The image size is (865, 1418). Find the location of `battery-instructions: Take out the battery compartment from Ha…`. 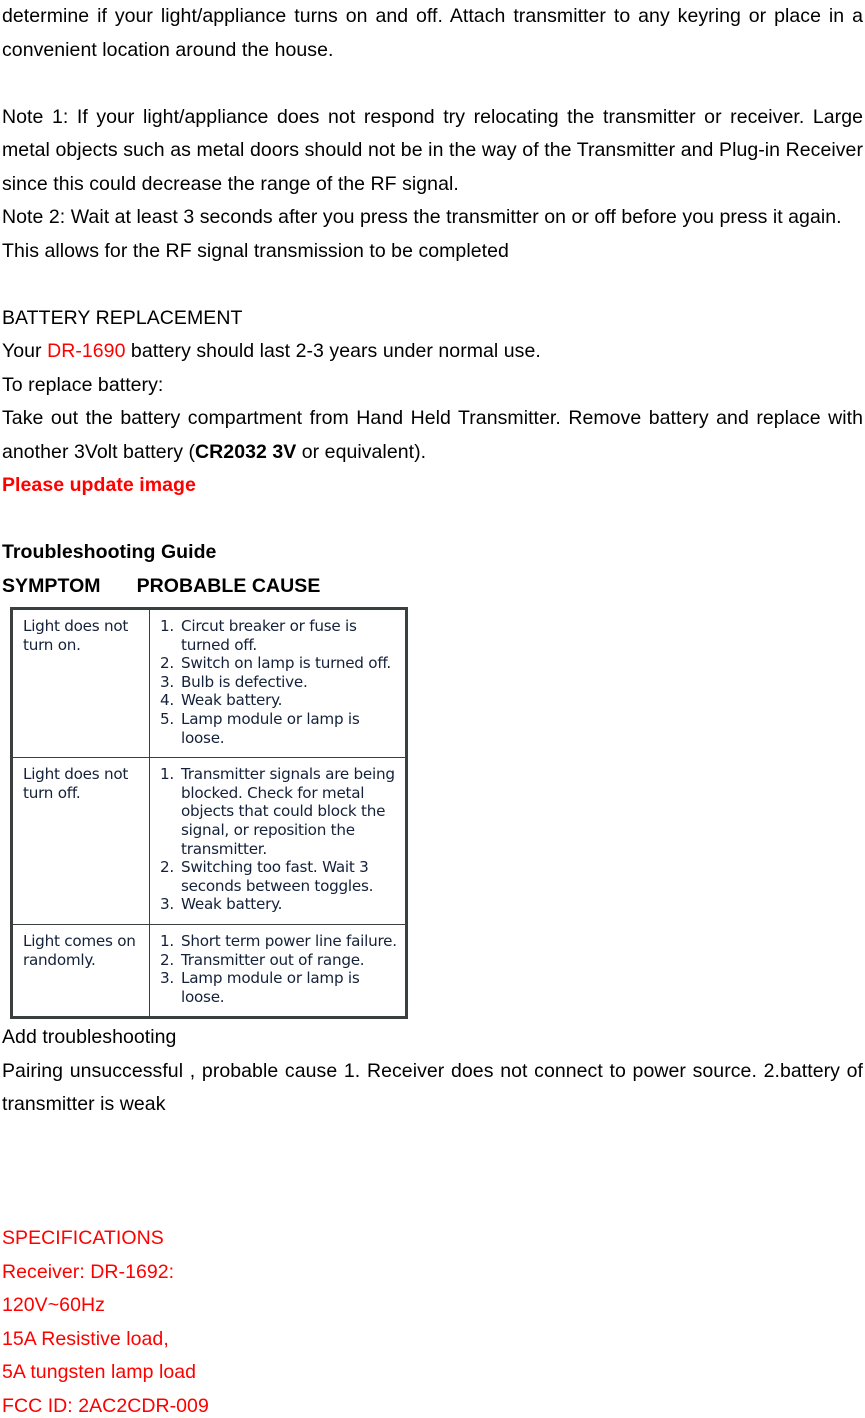

battery-instructions: Take out the battery compartment from Ha… is located at coordinates (432, 435).